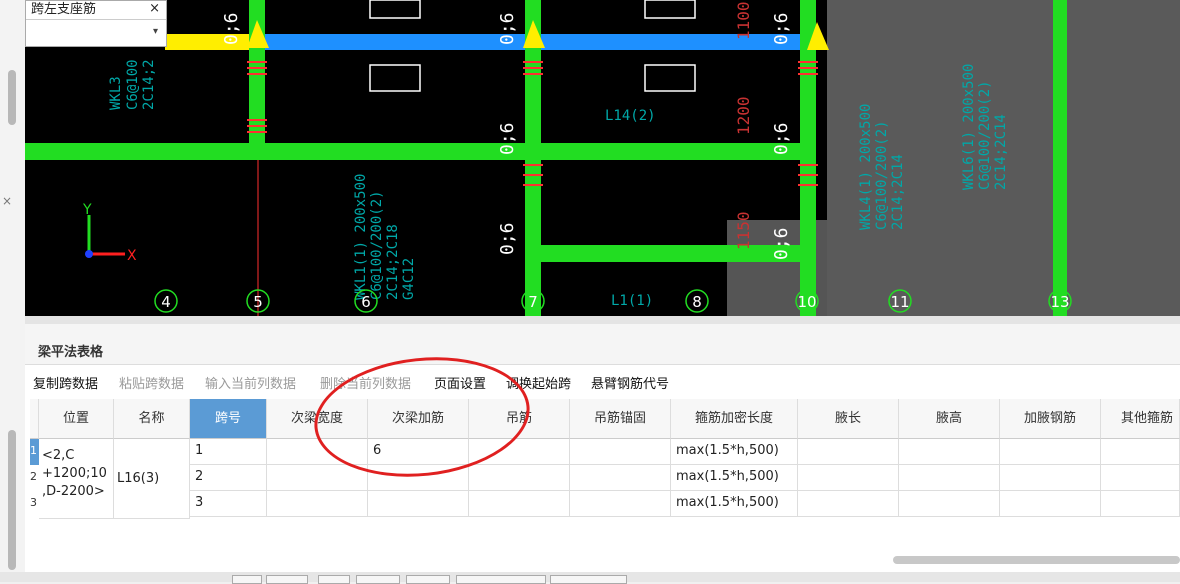  I want to click on paste-span-data-button: 粘贴跨数据, so click(151, 382).